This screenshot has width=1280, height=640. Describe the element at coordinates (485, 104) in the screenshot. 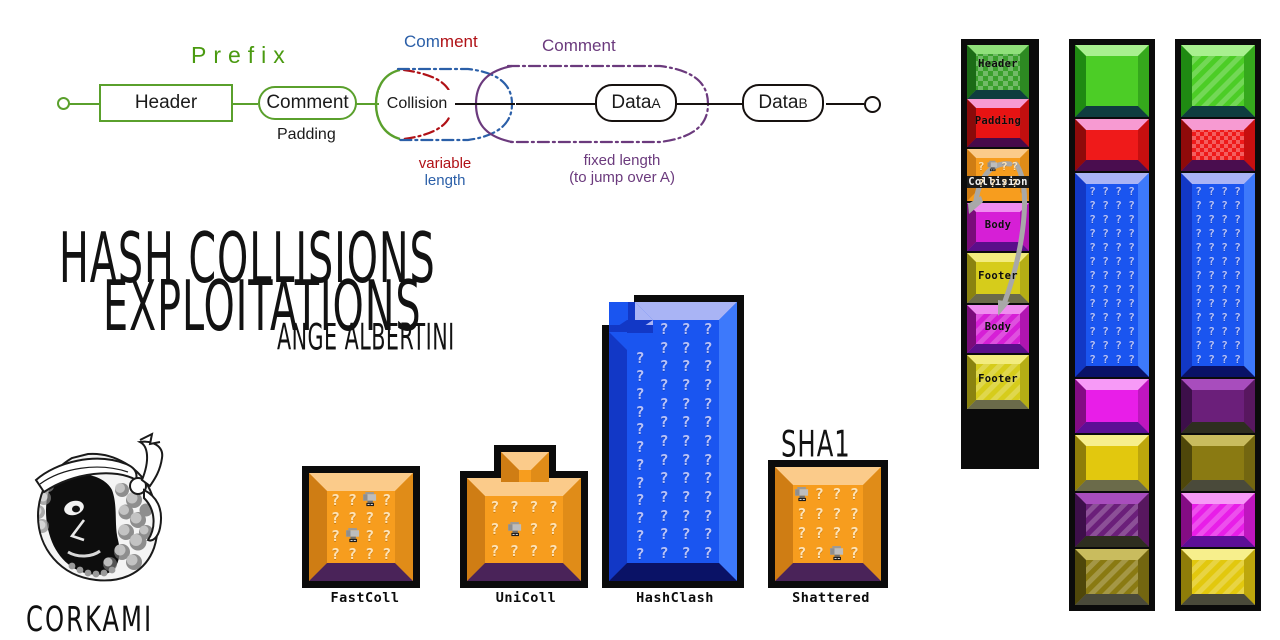

I see `connector-collision-gap` at that location.